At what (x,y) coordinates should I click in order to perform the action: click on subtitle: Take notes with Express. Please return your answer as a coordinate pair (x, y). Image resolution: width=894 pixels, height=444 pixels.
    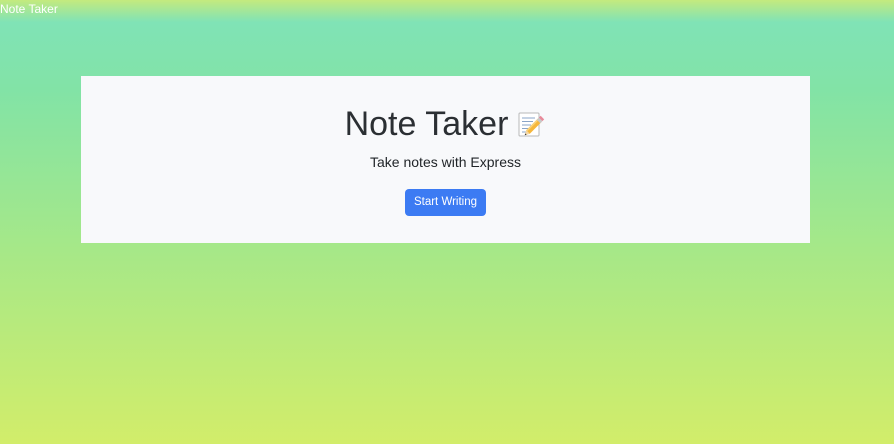
    Looking at the image, I should click on (445, 162).